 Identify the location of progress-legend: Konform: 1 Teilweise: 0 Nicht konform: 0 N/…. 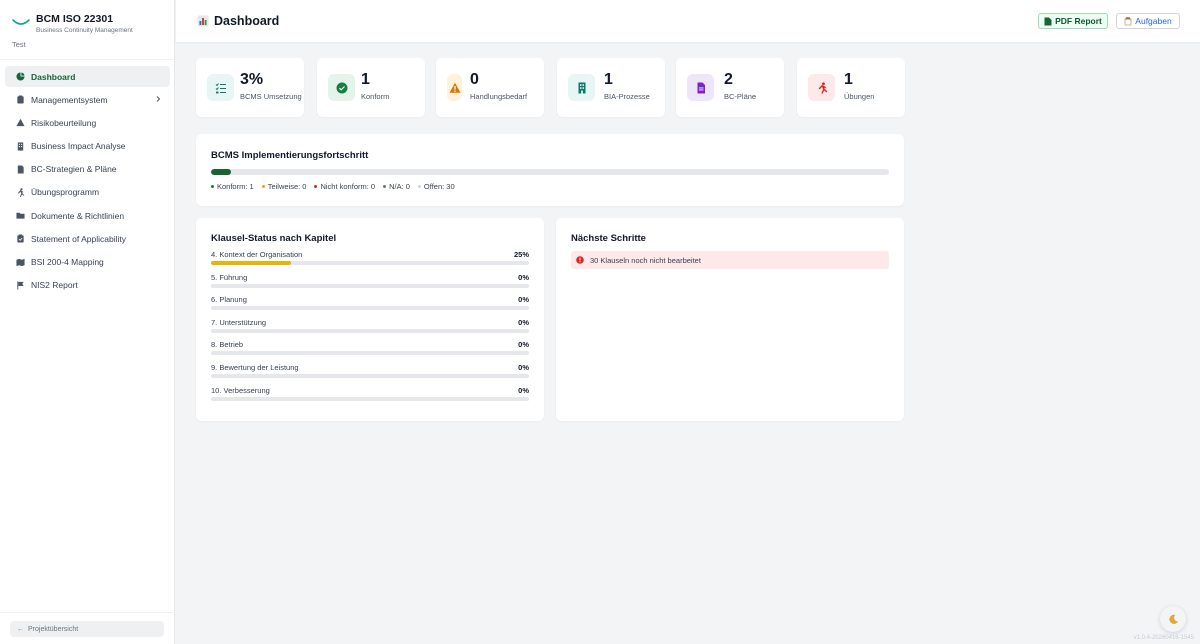
(333, 186).